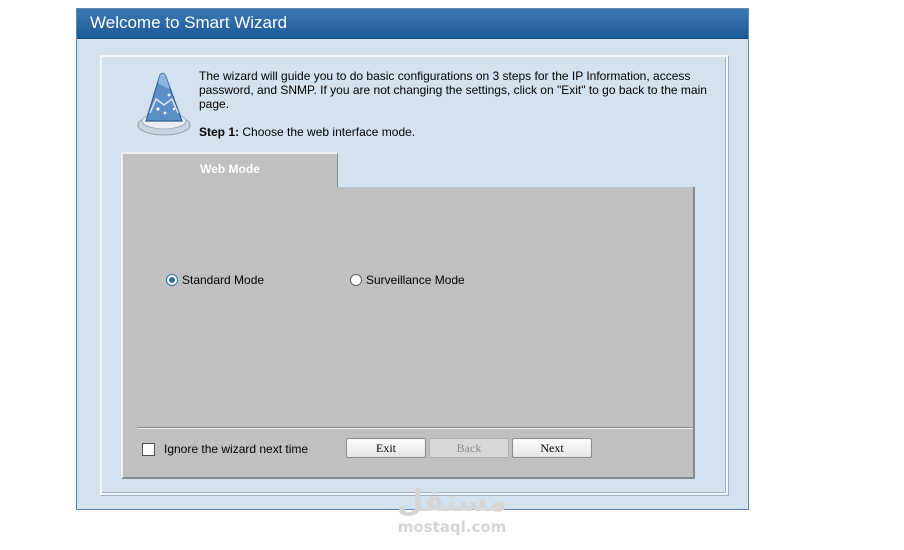 The height and width of the screenshot is (550, 904). What do you see at coordinates (452, 501) in the screenshot?
I see `watermark-arabic: مستقل` at bounding box center [452, 501].